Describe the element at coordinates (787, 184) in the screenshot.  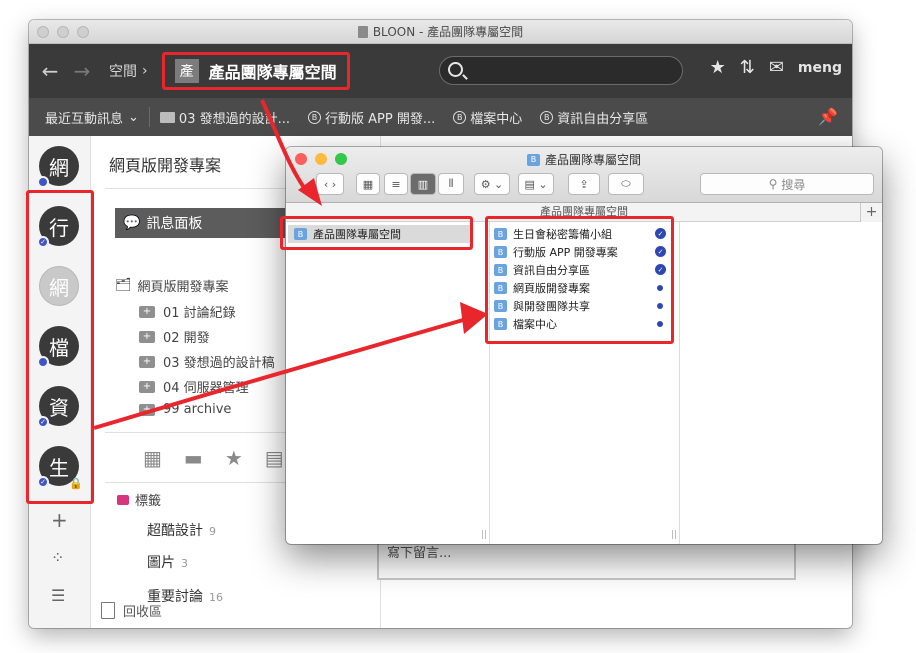
I see `finder-search-input: ⚲ 搜尋` at that location.